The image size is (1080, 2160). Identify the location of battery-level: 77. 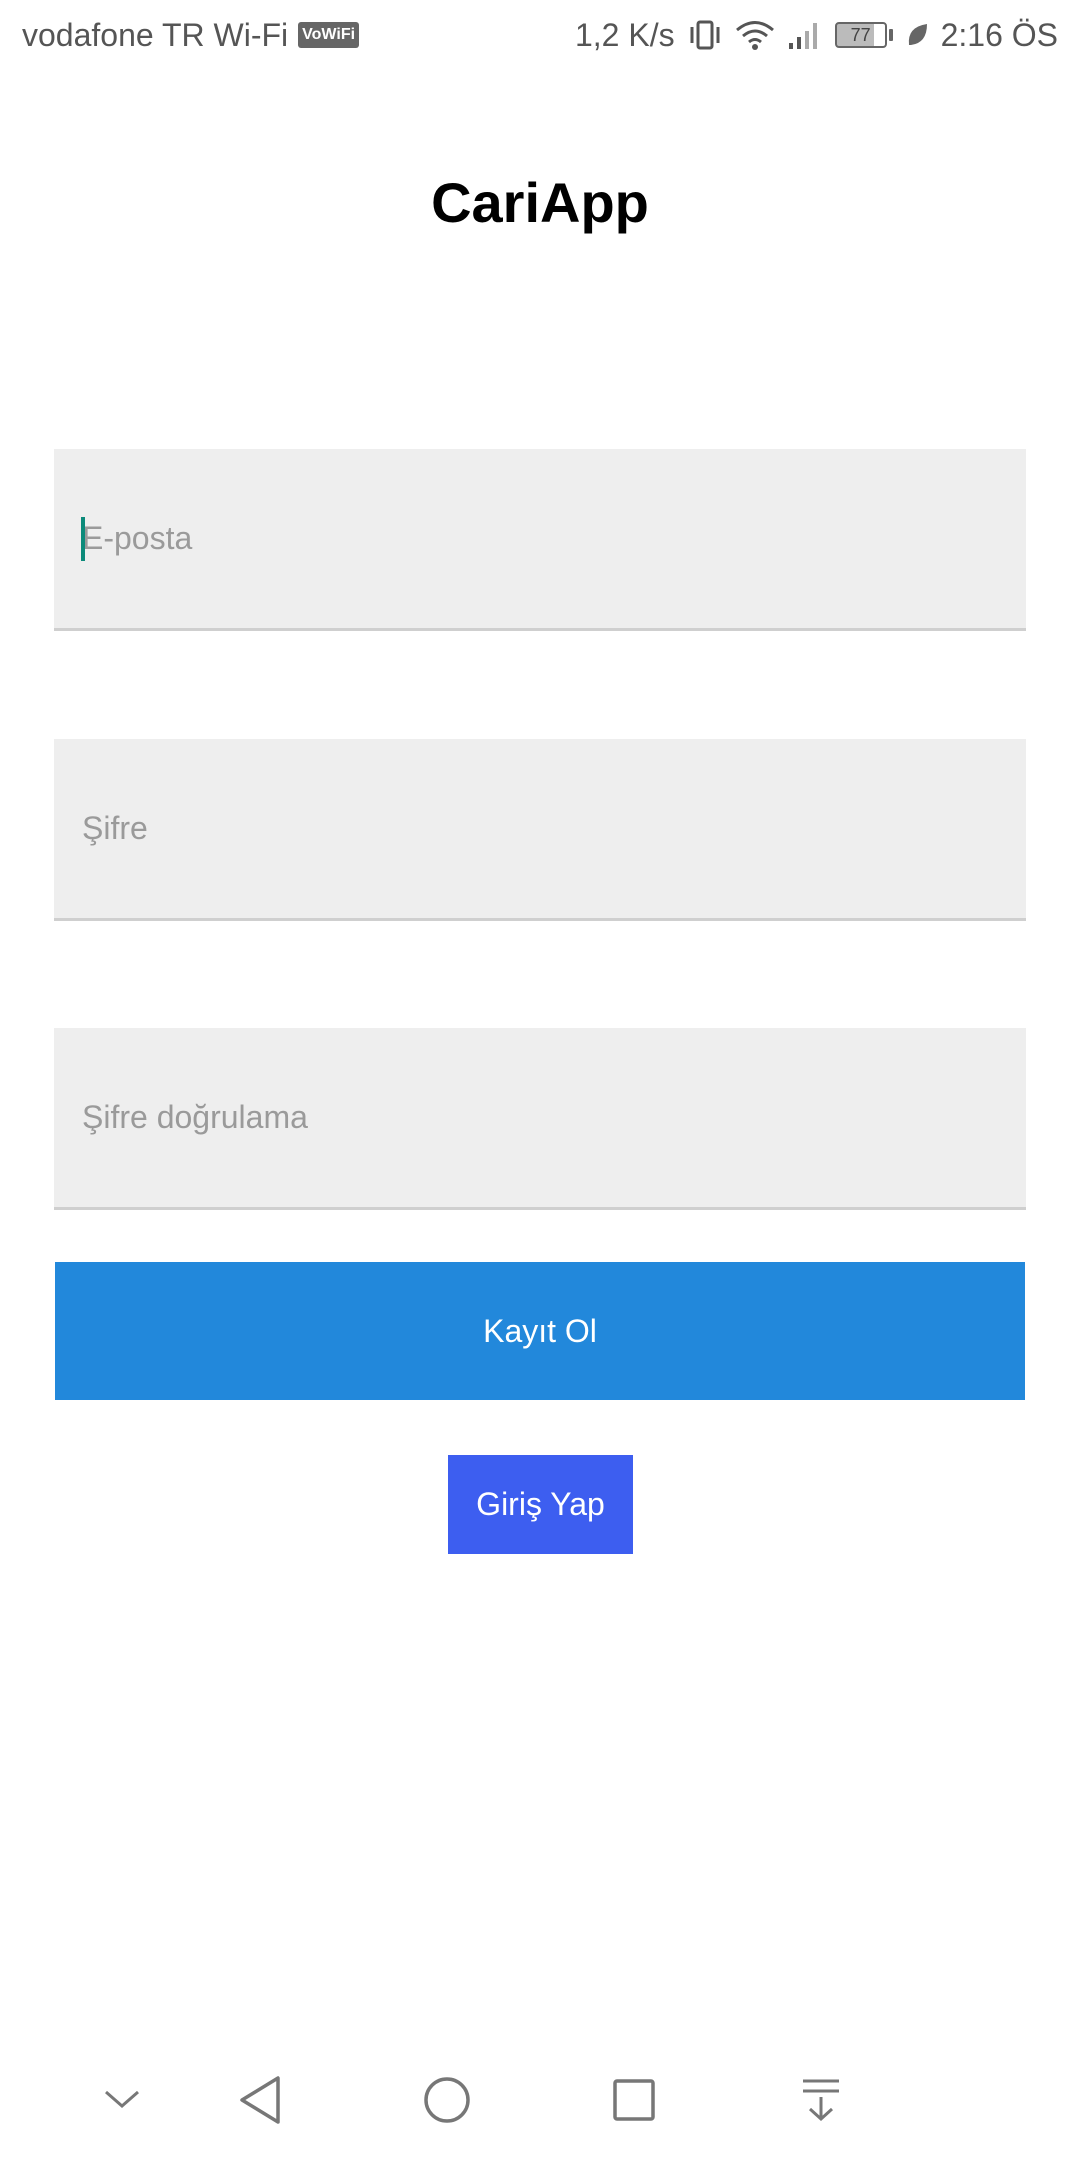
(860, 35).